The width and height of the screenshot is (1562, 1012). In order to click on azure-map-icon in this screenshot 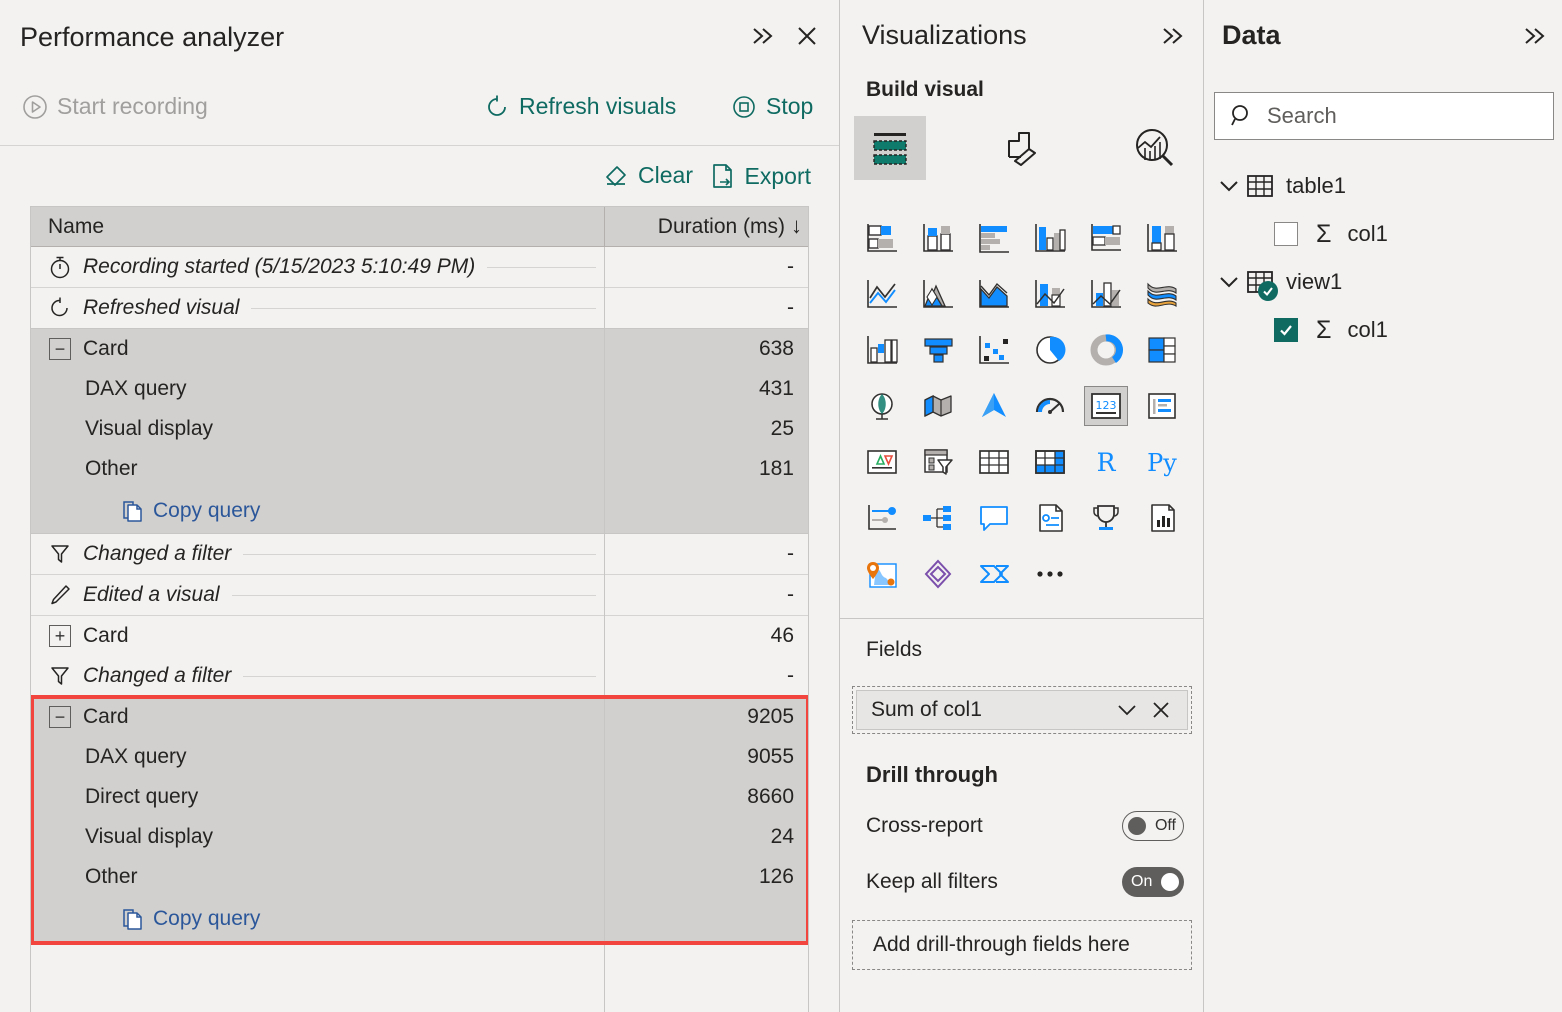, I will do `click(994, 406)`.